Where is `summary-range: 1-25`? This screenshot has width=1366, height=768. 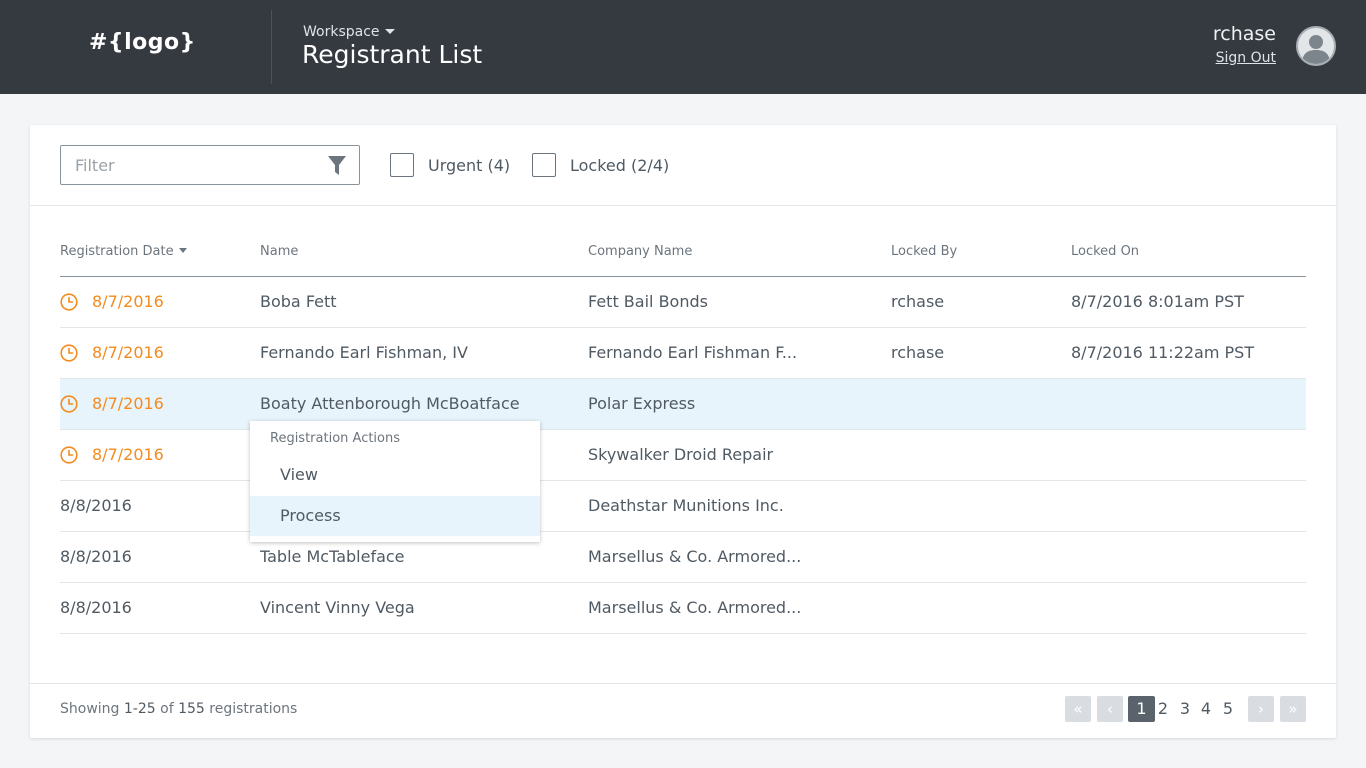 summary-range: 1-25 is located at coordinates (139, 709).